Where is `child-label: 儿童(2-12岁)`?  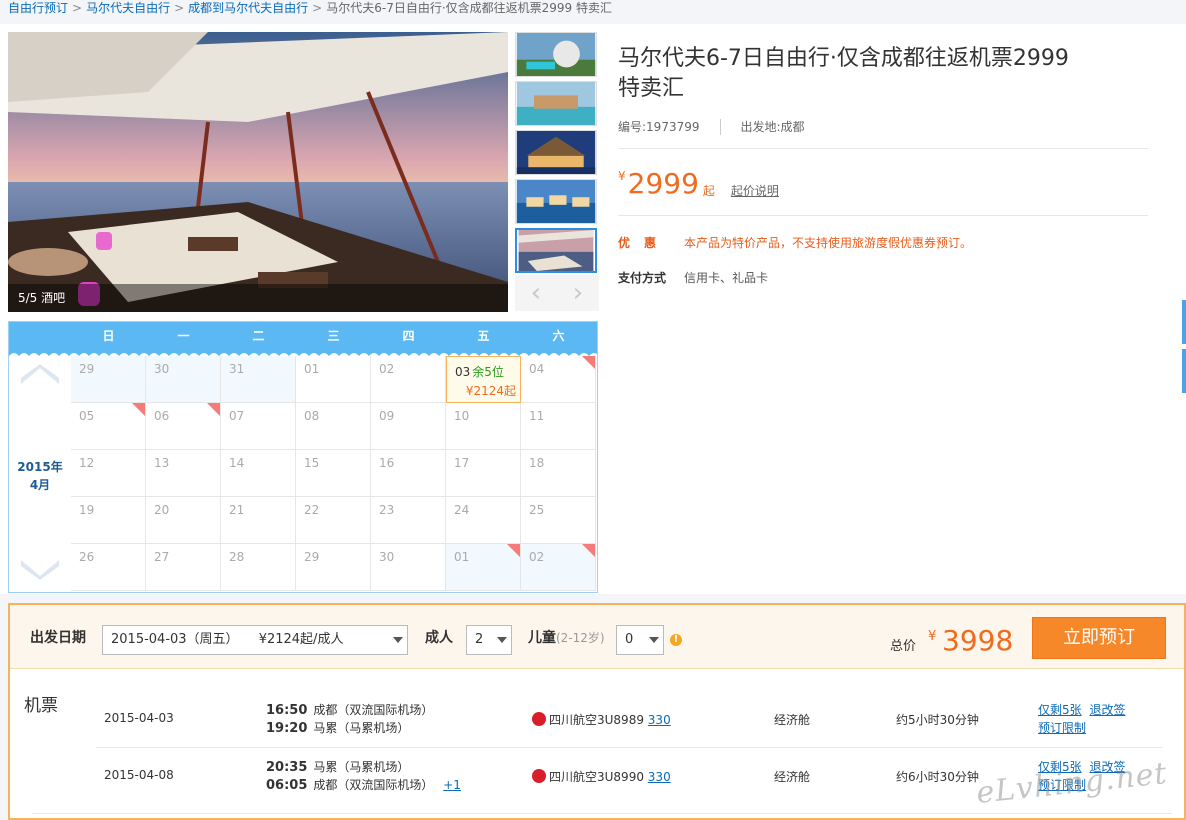
child-label: 儿童(2-12岁) is located at coordinates (566, 637).